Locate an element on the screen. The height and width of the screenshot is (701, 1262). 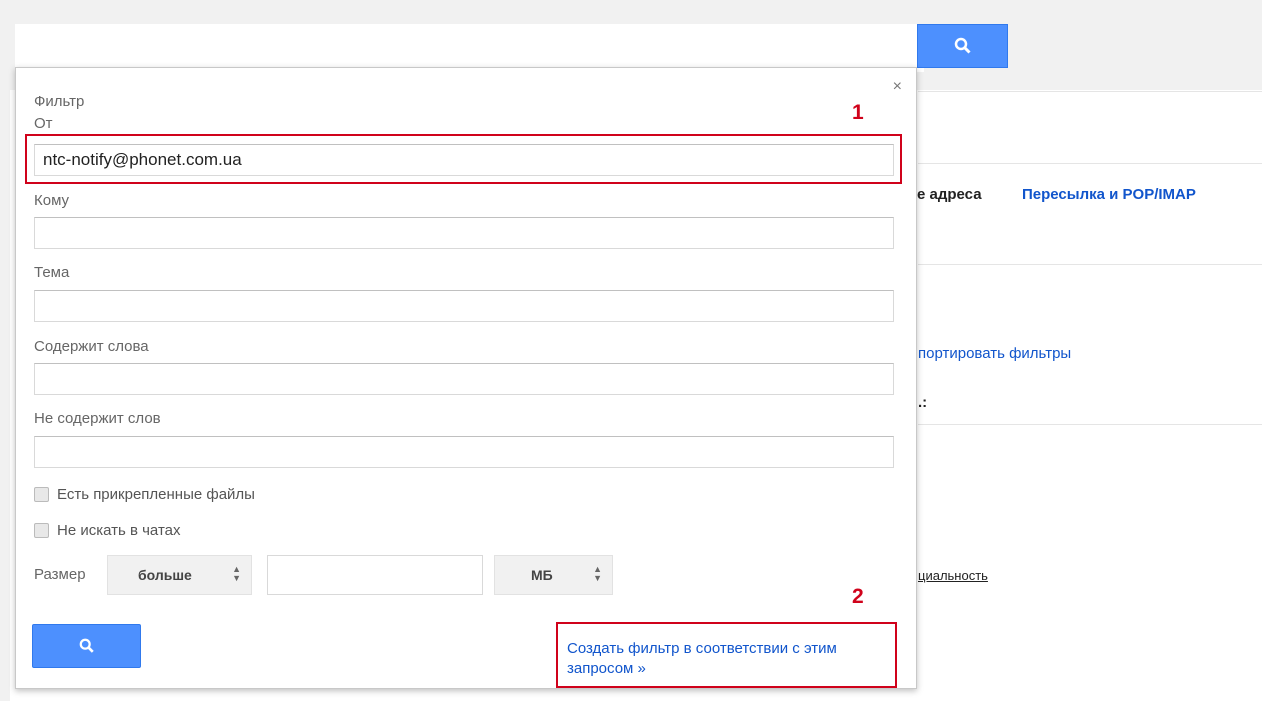
to-field is located at coordinates (464, 233).